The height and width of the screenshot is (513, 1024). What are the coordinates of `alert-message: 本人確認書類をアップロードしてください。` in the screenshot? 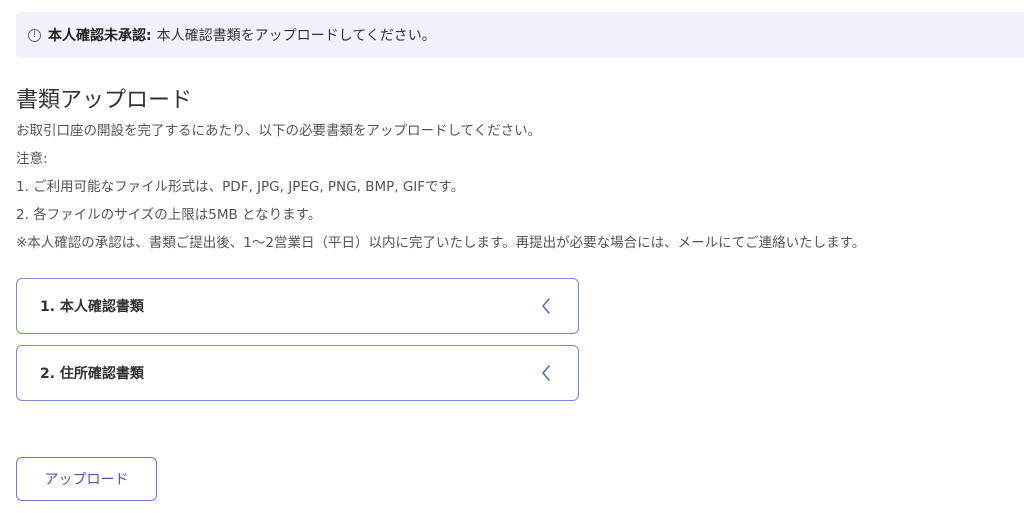 It's located at (296, 36).